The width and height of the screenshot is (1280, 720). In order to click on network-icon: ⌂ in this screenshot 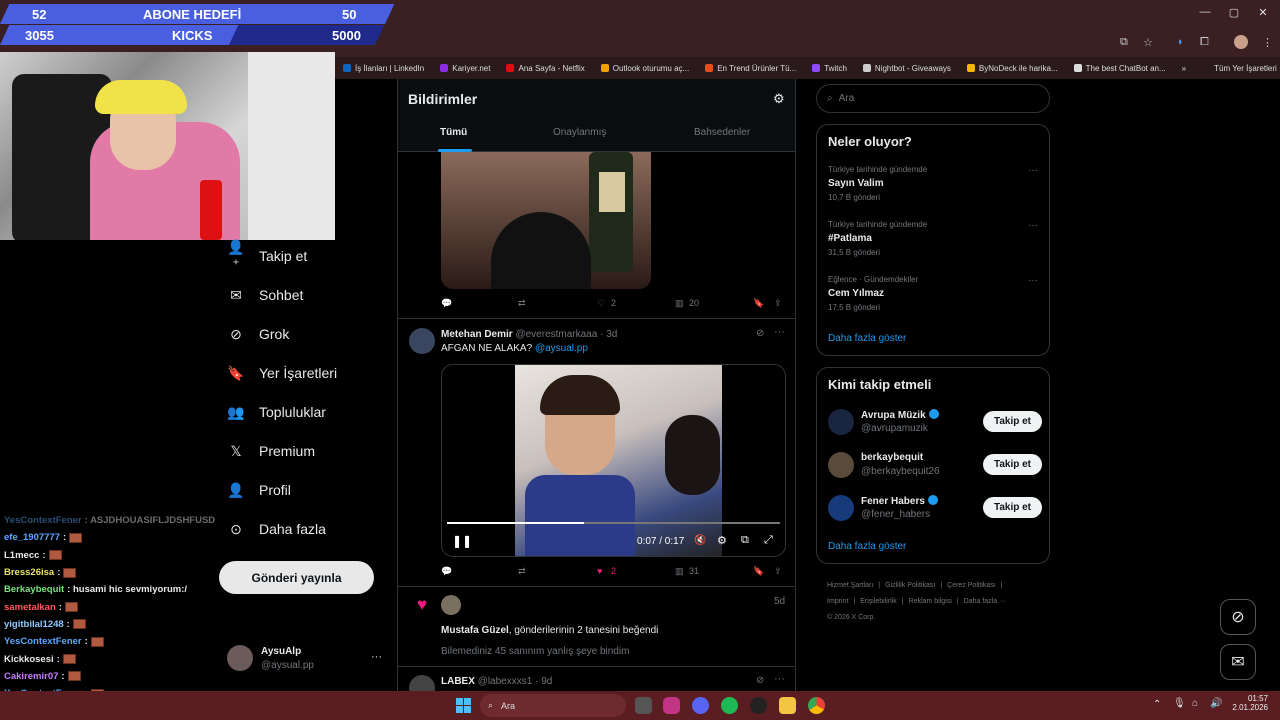, I will do `click(1195, 703)`.